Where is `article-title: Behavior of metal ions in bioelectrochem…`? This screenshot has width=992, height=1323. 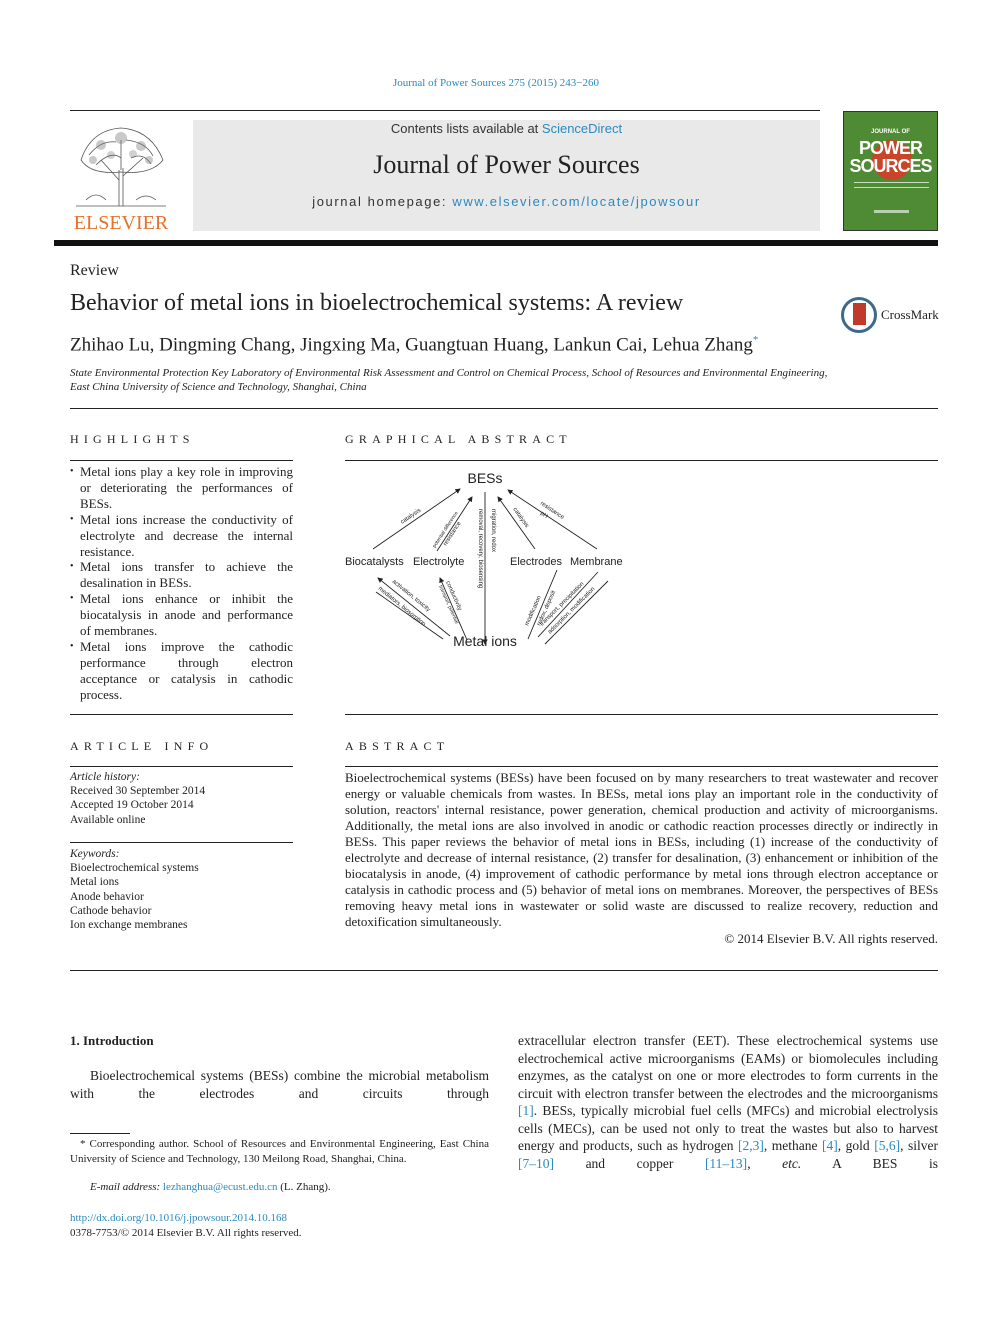
article-title: Behavior of metal ions in bioelectrochem… is located at coordinates (377, 303).